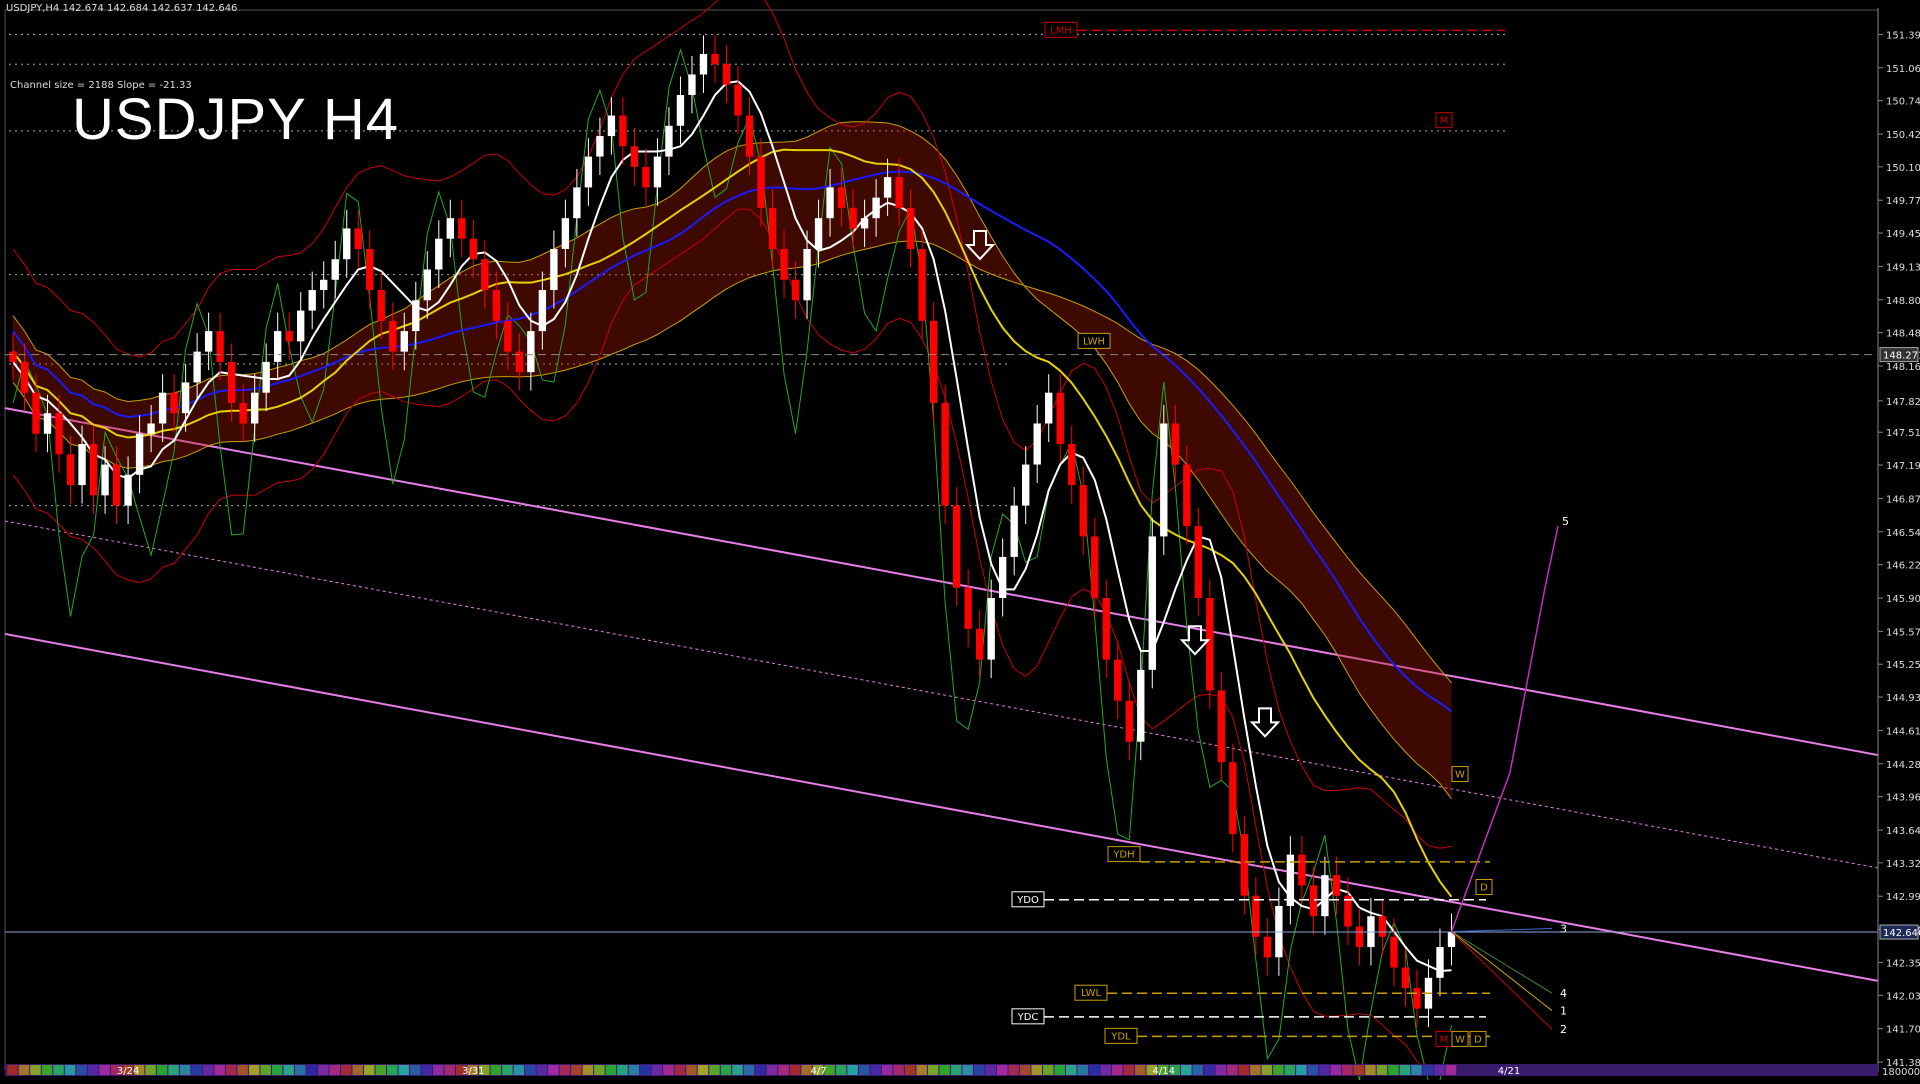 The image size is (1920, 1084). What do you see at coordinates (1903, 731) in the screenshot?
I see `y-tick-label: 144.610` at bounding box center [1903, 731].